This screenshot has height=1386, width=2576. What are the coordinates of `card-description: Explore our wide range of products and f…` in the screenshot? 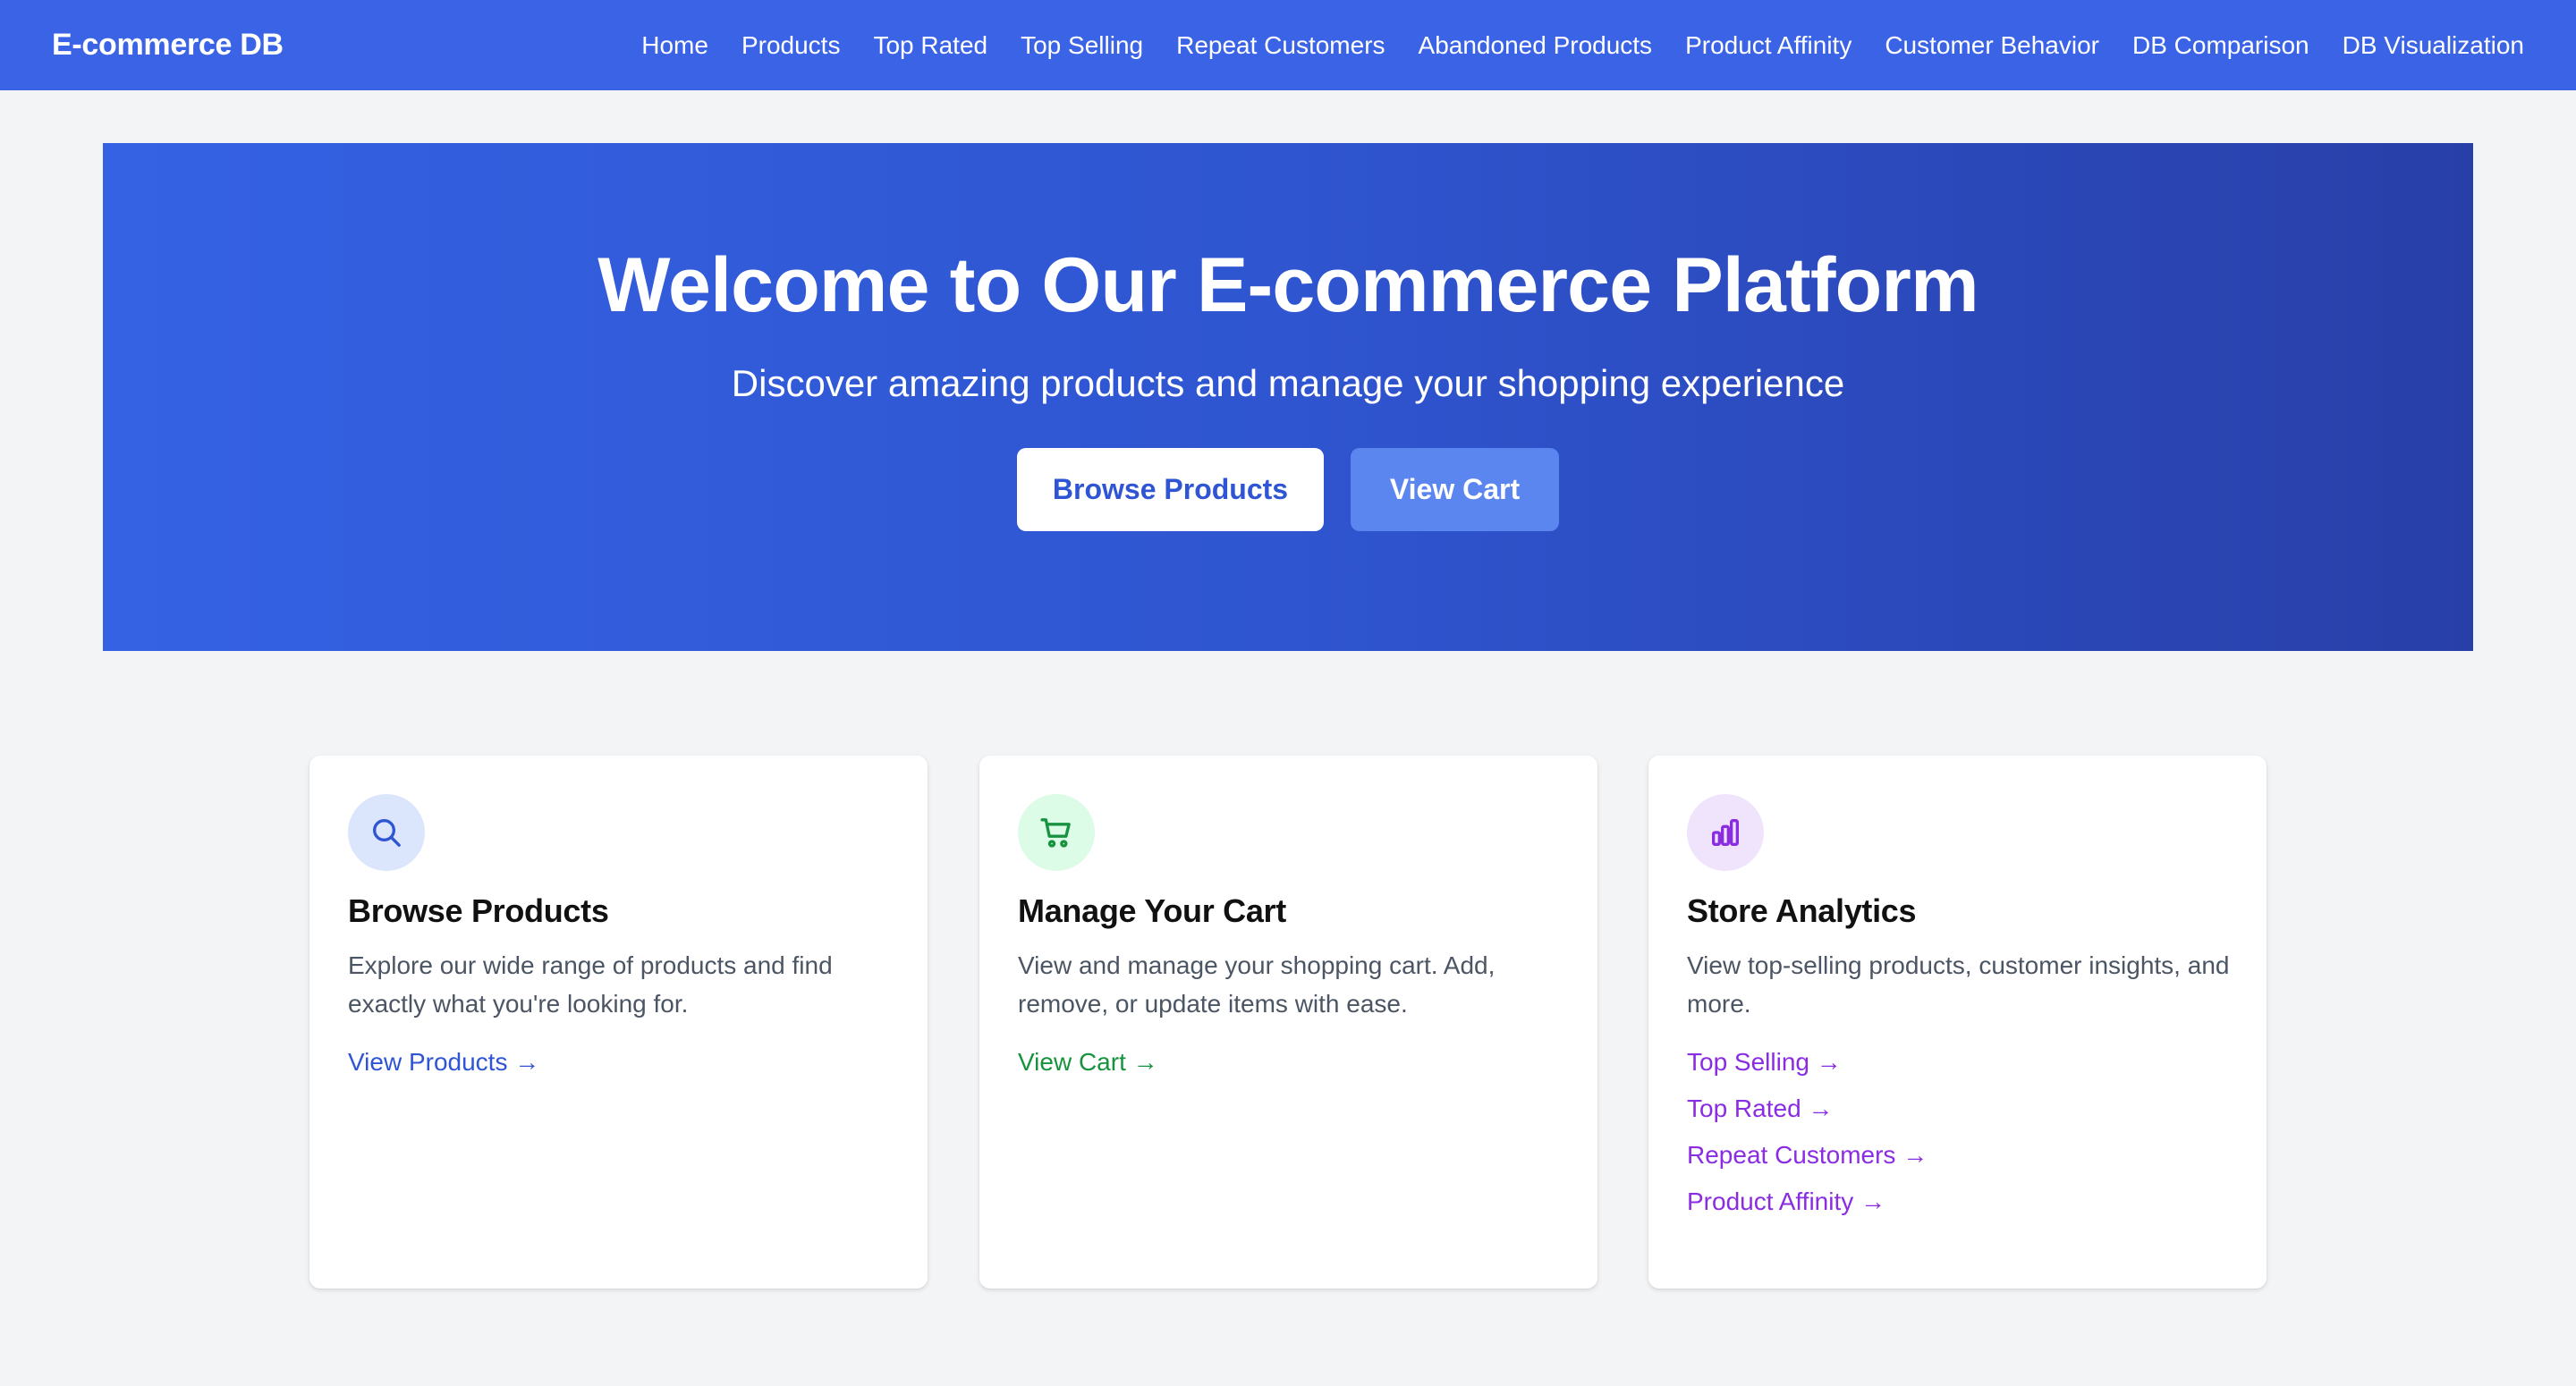 It's located at (590, 985).